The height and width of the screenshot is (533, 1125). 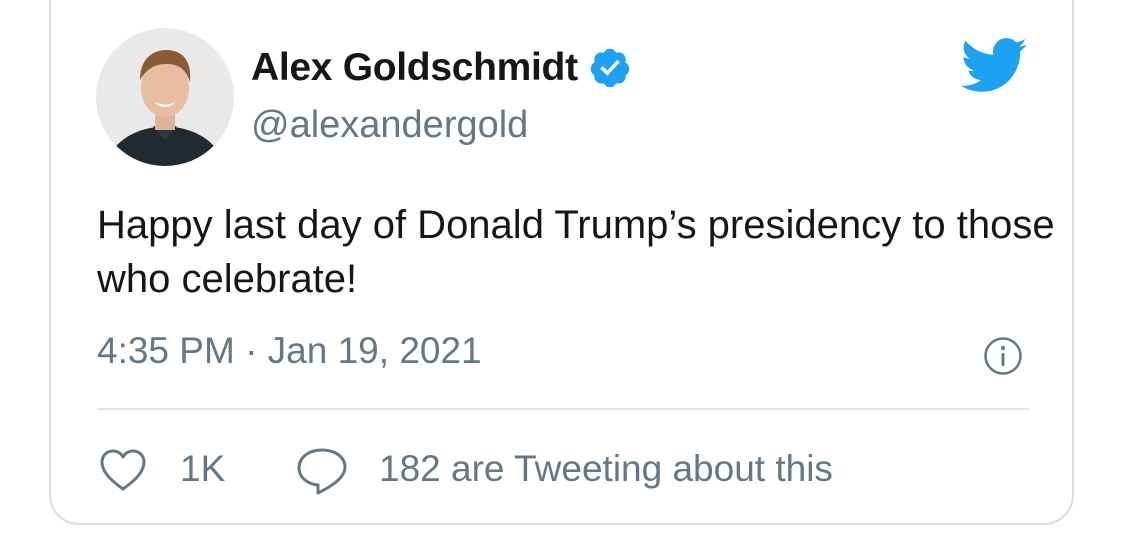 What do you see at coordinates (202, 469) in the screenshot?
I see `like-count: 1K` at bounding box center [202, 469].